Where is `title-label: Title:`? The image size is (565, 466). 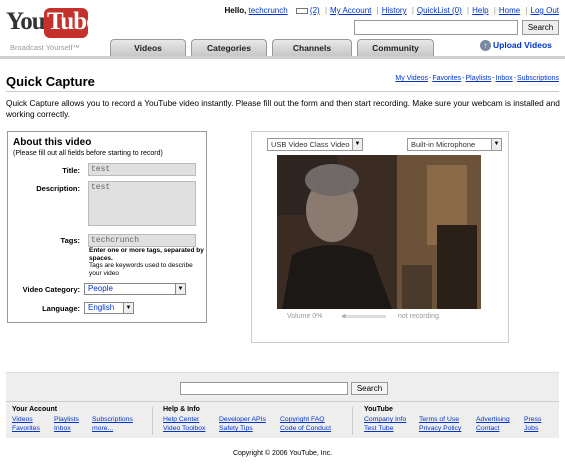 title-label: Title: is located at coordinates (71, 170).